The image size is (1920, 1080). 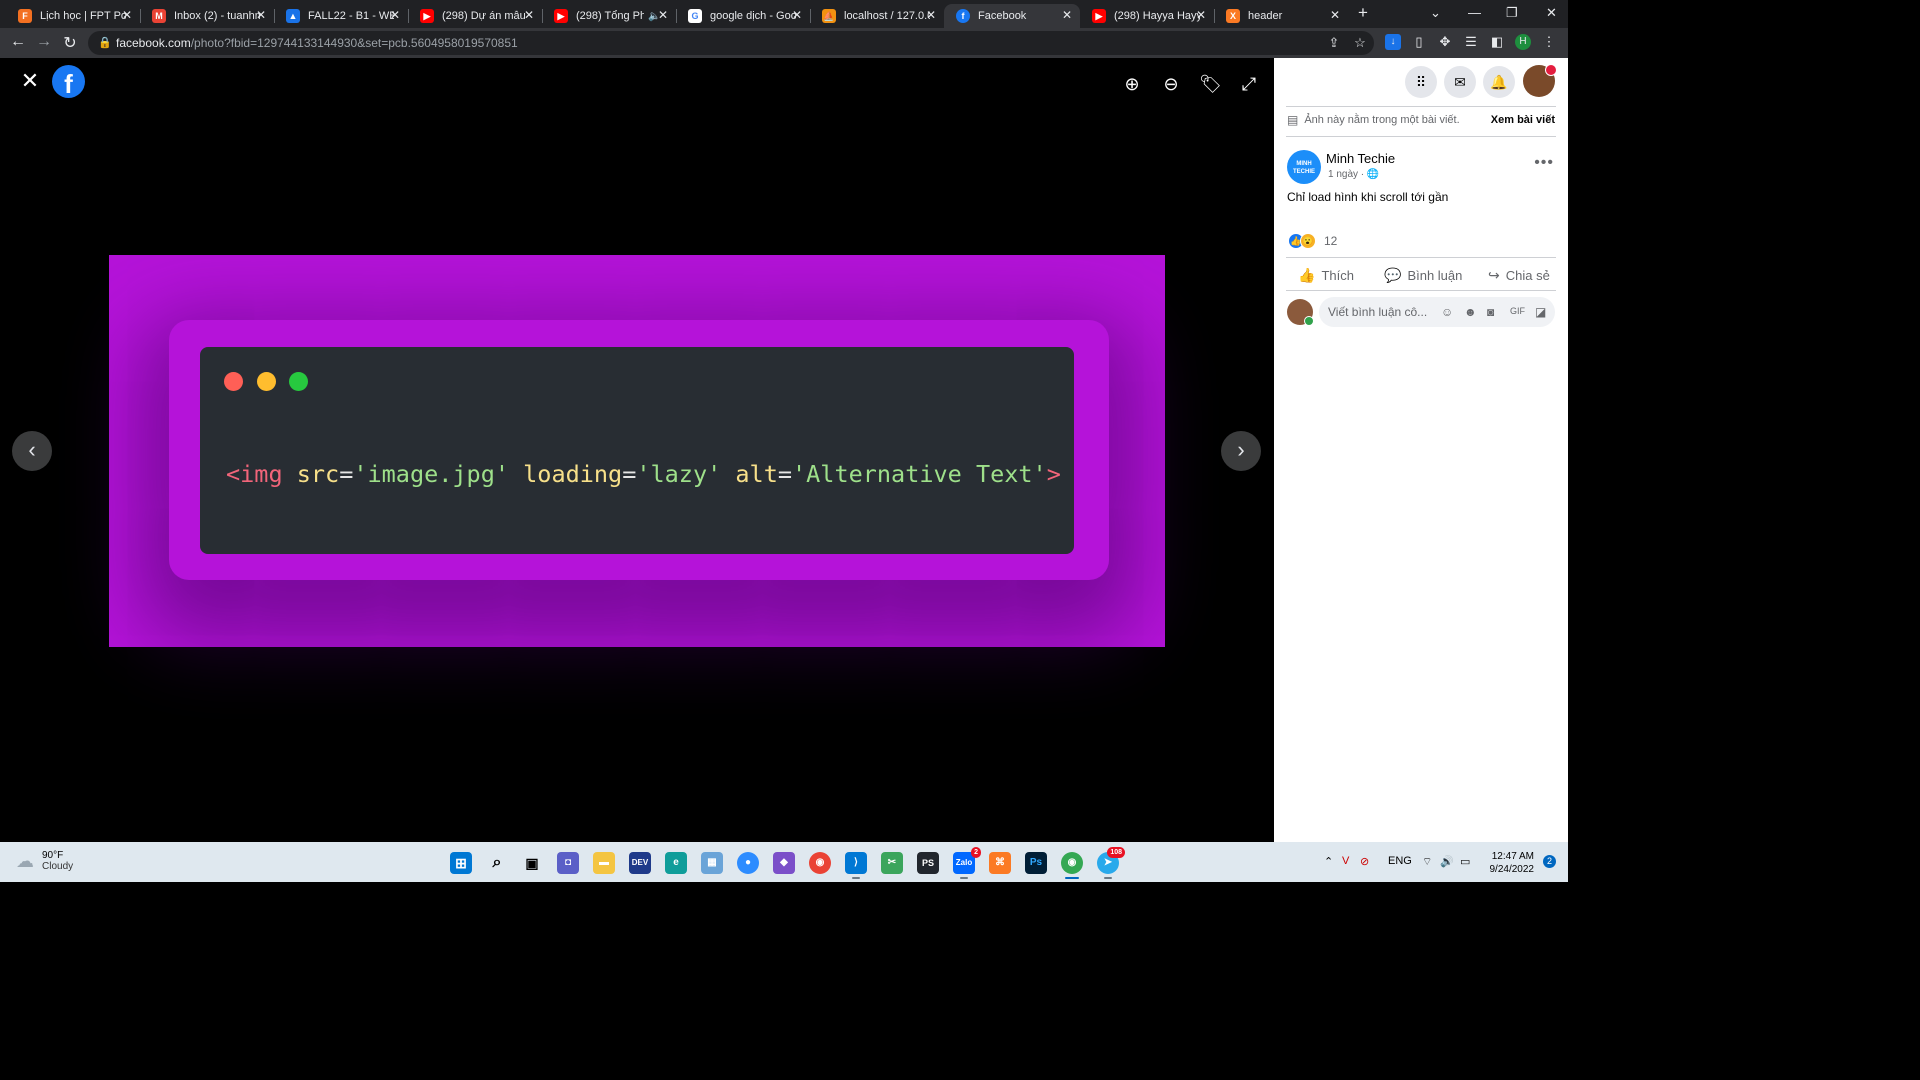 I want to click on see-post-link: Xem bài viết, so click(x=1523, y=120).